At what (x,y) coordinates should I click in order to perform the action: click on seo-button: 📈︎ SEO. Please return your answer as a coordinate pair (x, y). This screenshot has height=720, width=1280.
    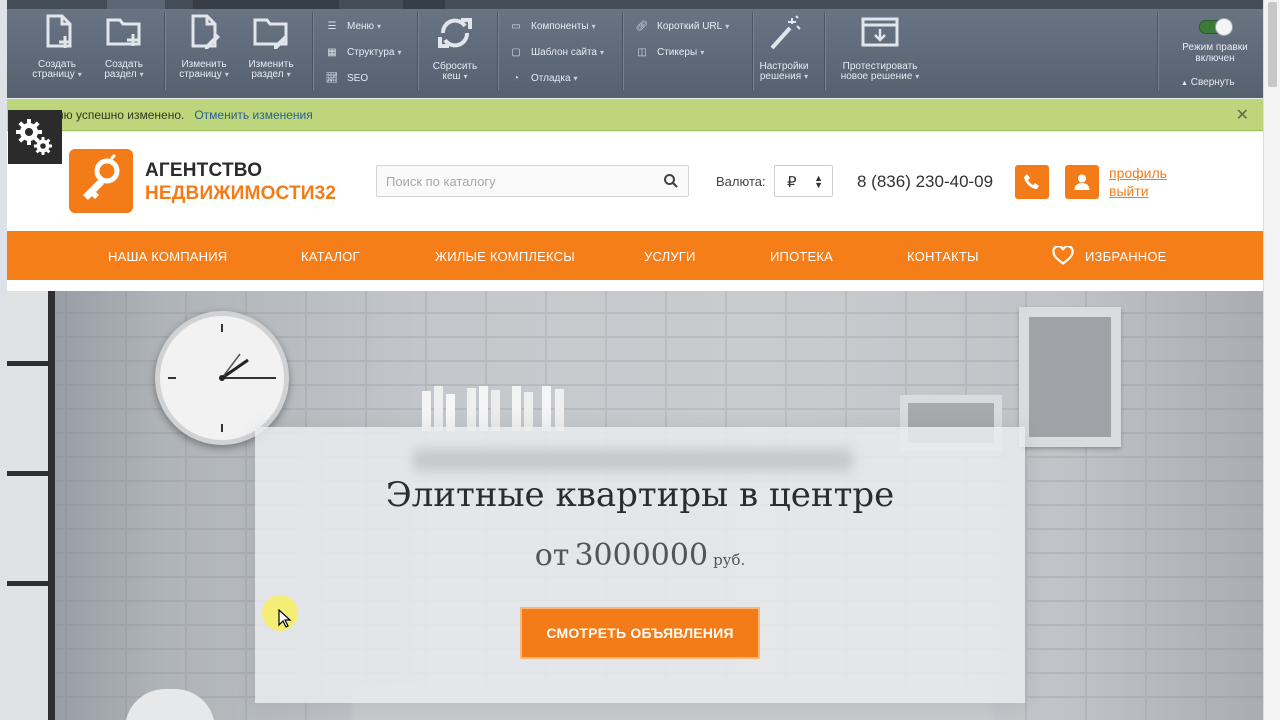
    Looking at the image, I should click on (346, 78).